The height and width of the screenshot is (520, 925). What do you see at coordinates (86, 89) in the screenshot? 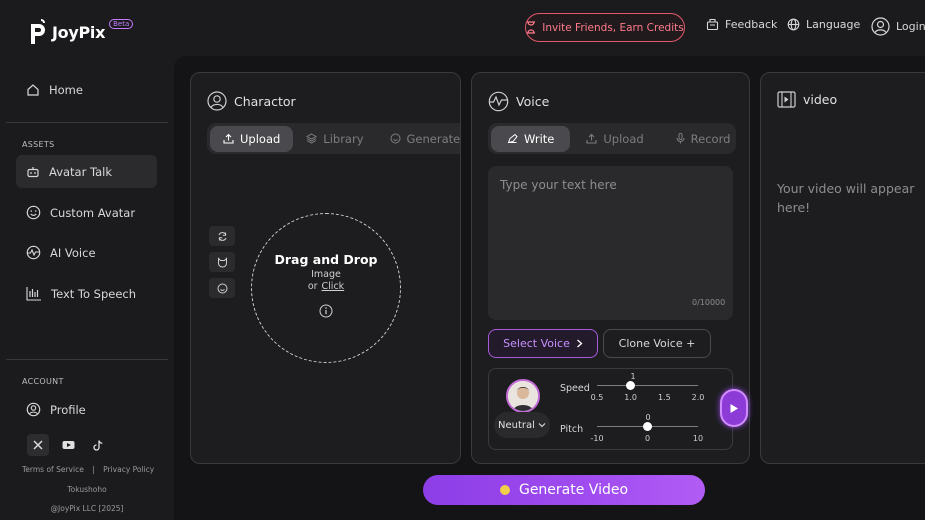
I see `sidebar-item-home: Home` at bounding box center [86, 89].